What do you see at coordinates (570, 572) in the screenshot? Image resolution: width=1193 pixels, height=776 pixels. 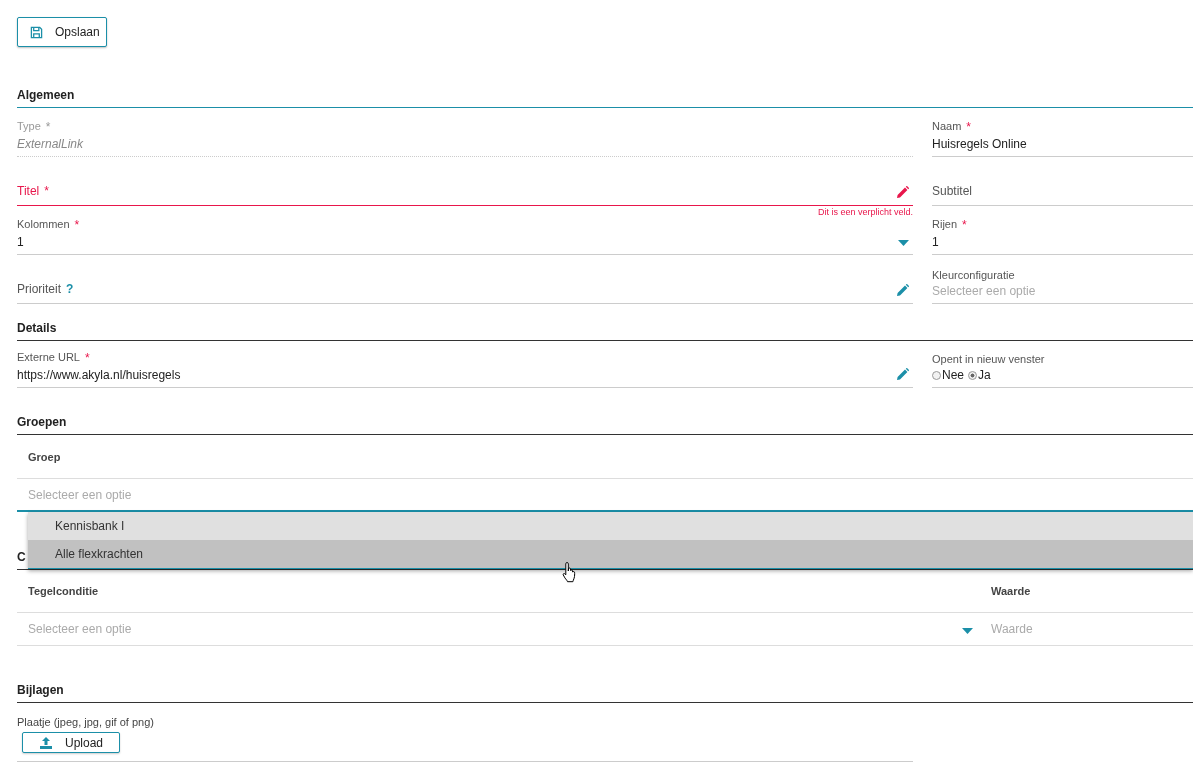 I see `hand-cursor-icon` at bounding box center [570, 572].